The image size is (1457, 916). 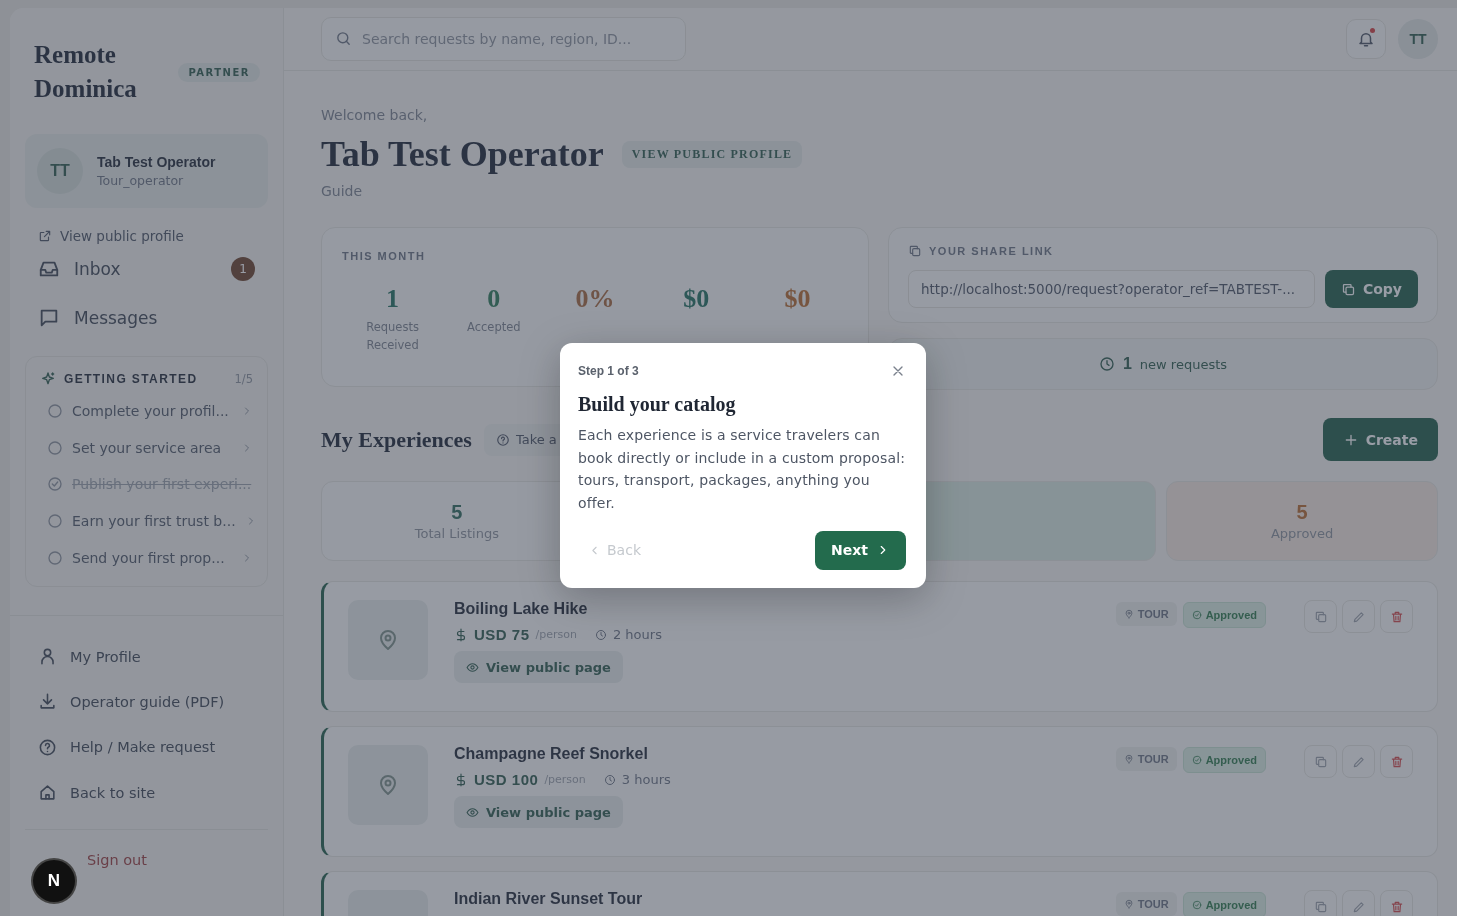 I want to click on card-title: YOUR SHARE LINK, so click(x=991, y=251).